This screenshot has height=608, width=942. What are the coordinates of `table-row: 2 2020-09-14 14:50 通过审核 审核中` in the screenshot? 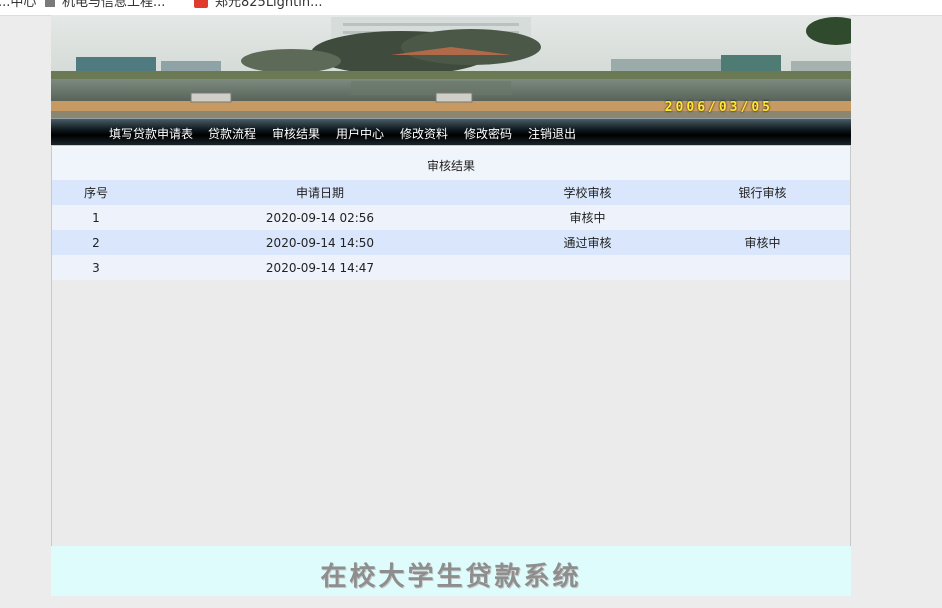 It's located at (451, 242).